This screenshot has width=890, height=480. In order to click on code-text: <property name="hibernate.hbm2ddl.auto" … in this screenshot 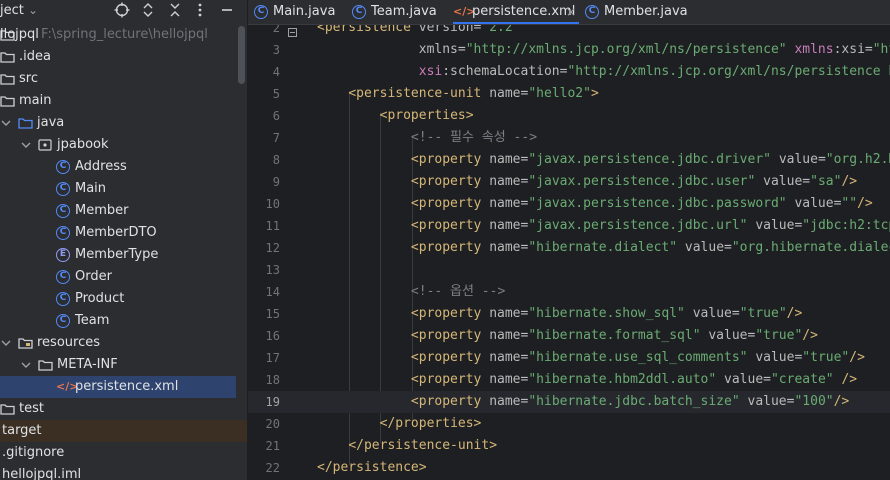, I will do `click(634, 379)`.